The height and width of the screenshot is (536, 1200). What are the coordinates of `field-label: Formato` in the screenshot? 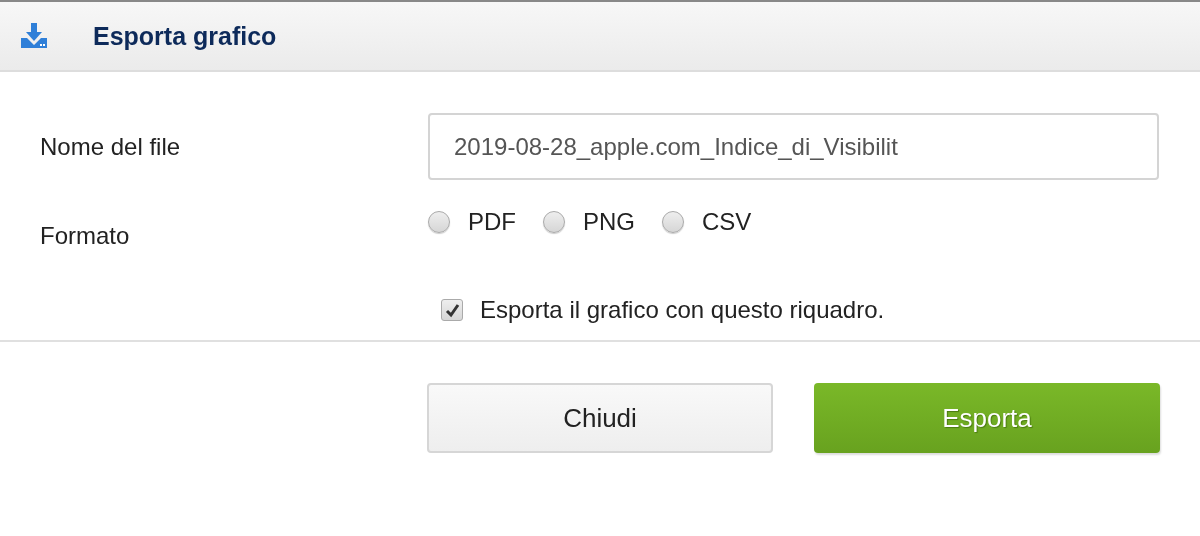 It's located at (85, 236).